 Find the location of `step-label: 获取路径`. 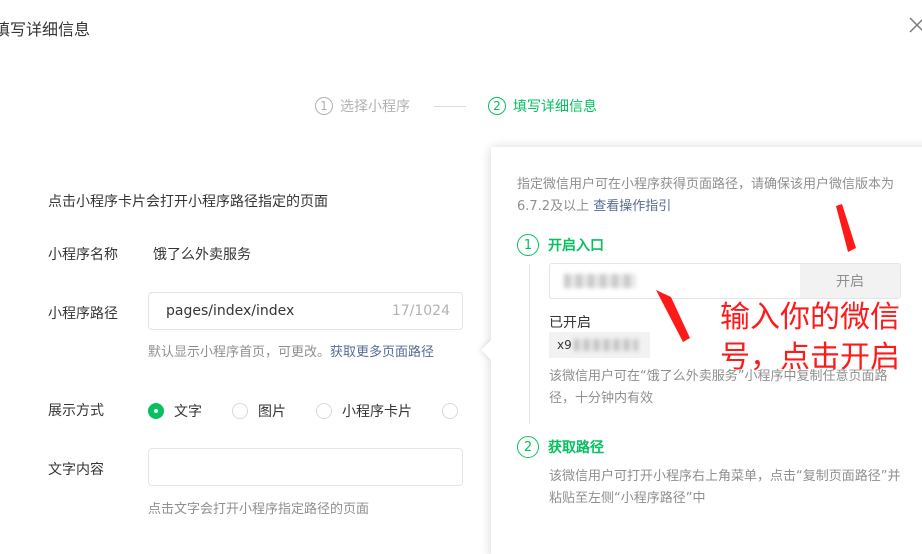

step-label: 获取路径 is located at coordinates (576, 448).